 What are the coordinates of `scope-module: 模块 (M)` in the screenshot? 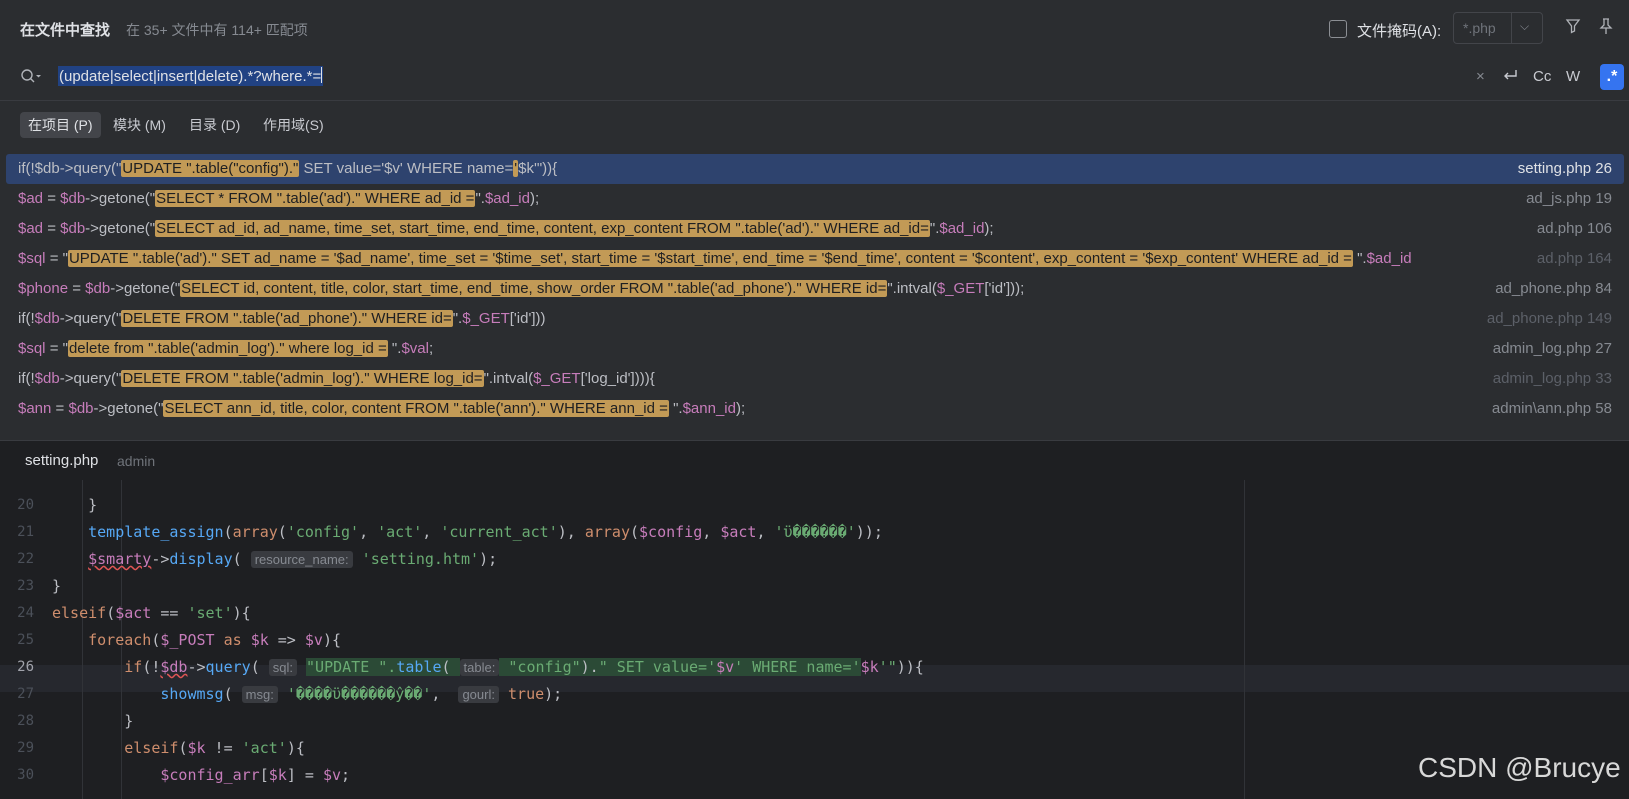 It's located at (139, 125).